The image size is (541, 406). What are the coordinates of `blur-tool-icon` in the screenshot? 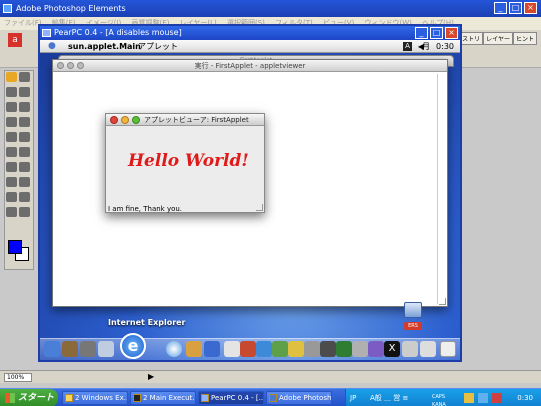 It's located at (24, 167).